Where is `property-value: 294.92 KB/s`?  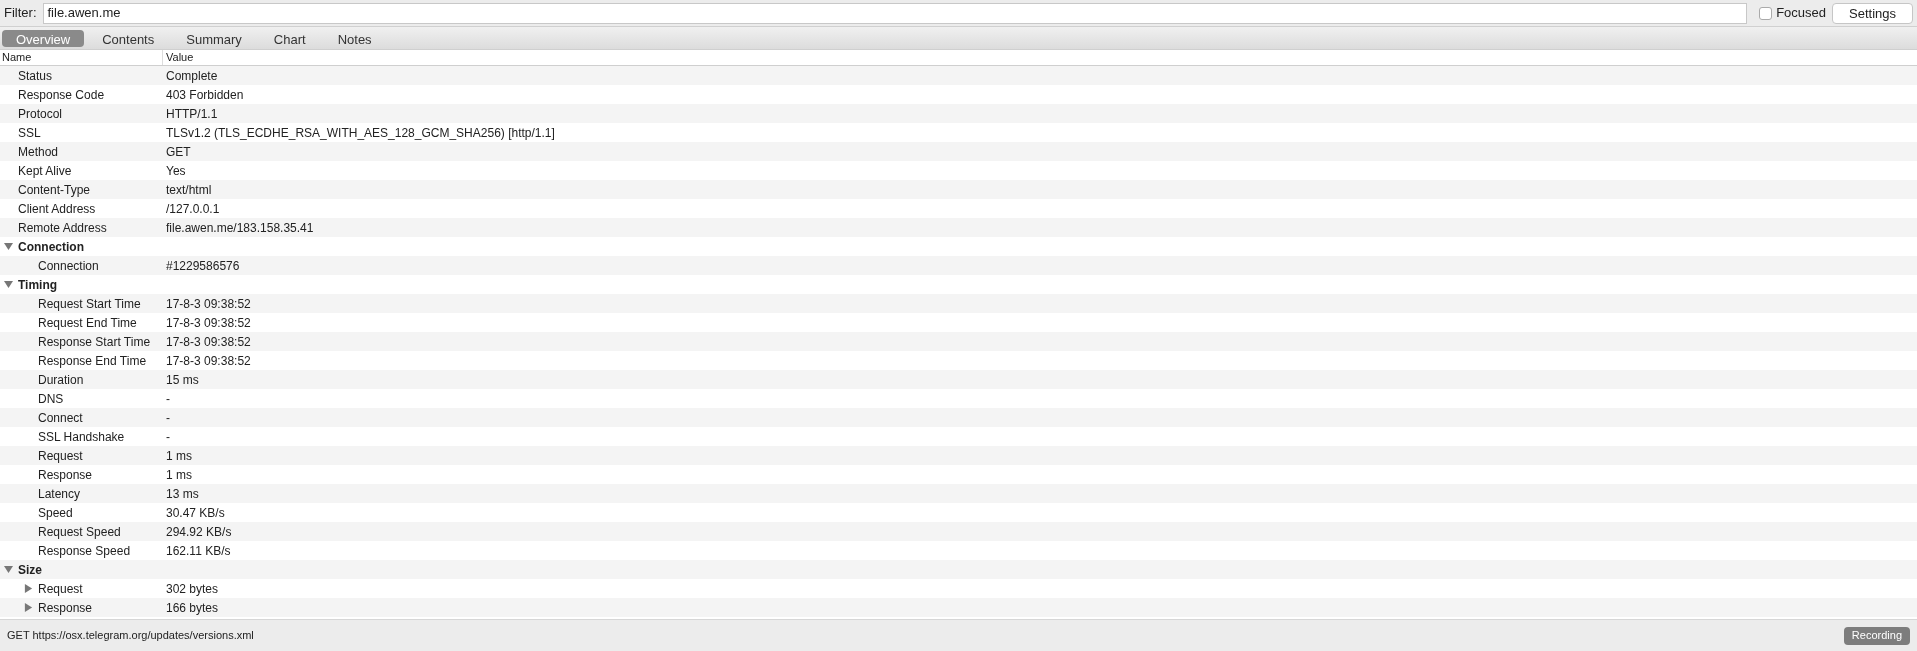 property-value: 294.92 KB/s is located at coordinates (198, 532).